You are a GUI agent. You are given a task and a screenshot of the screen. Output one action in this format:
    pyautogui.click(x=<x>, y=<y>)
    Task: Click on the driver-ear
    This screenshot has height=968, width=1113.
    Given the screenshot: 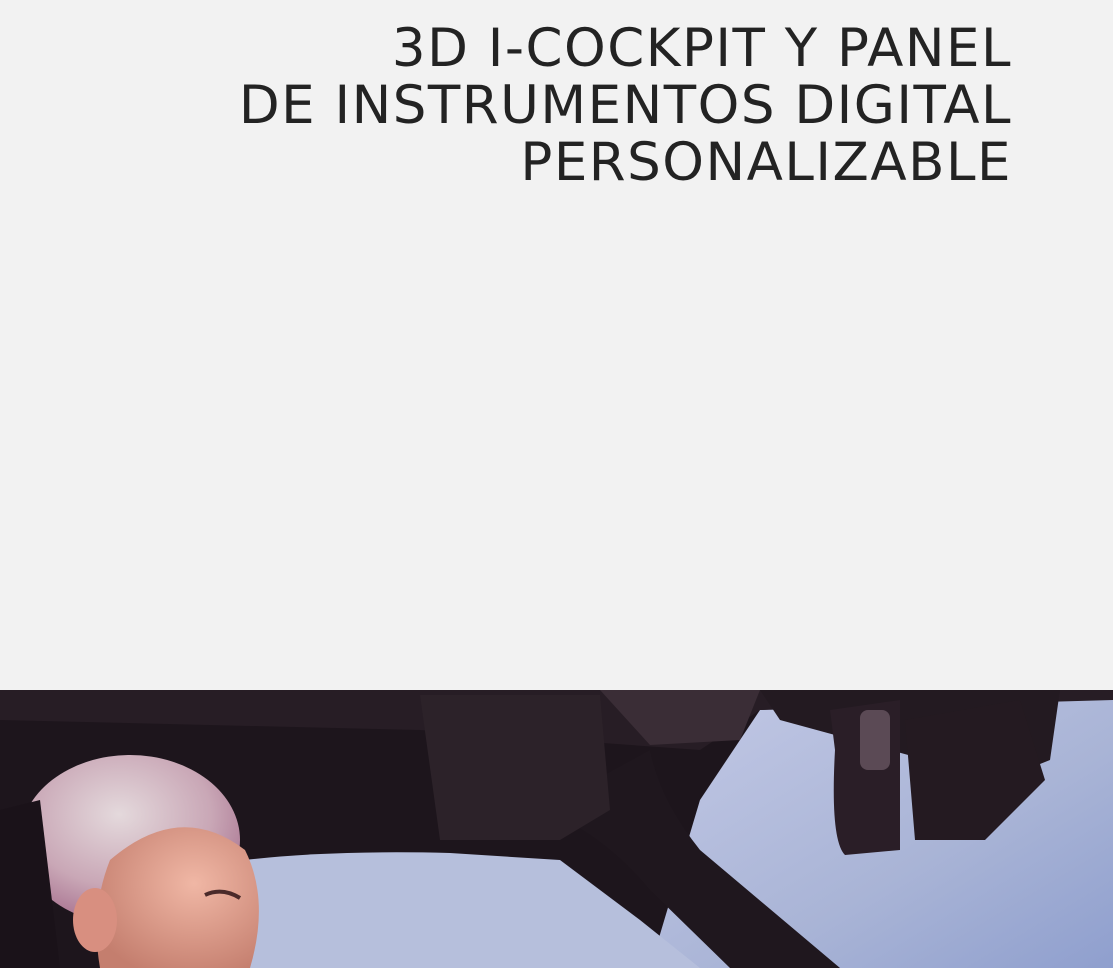 What is the action you would take?
    pyautogui.click(x=95, y=920)
    